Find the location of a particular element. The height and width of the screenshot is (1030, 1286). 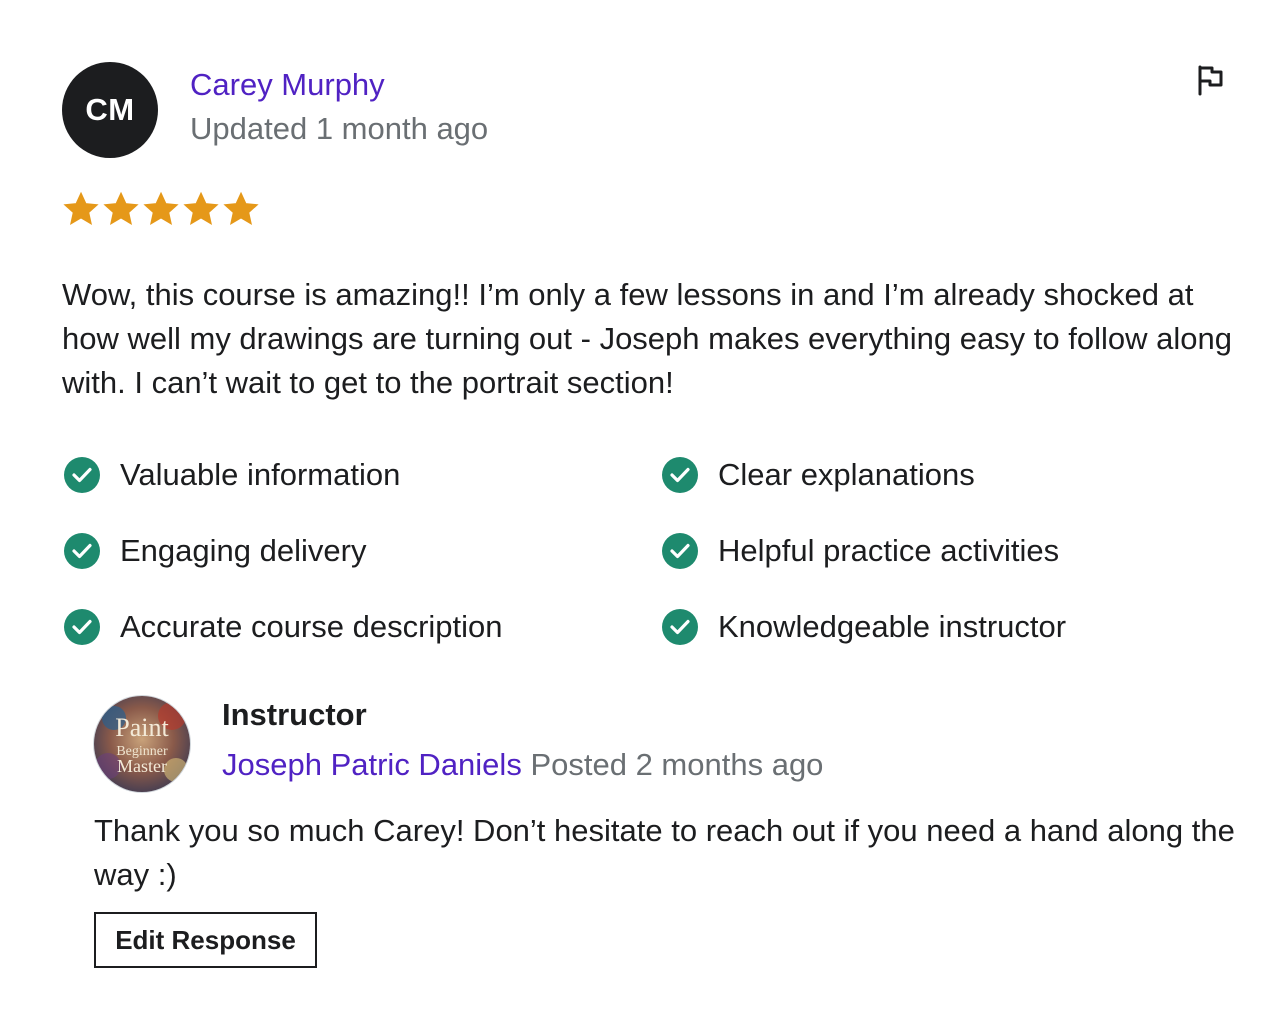

reviewer-name-link: Carey Murphy is located at coordinates (287, 85).